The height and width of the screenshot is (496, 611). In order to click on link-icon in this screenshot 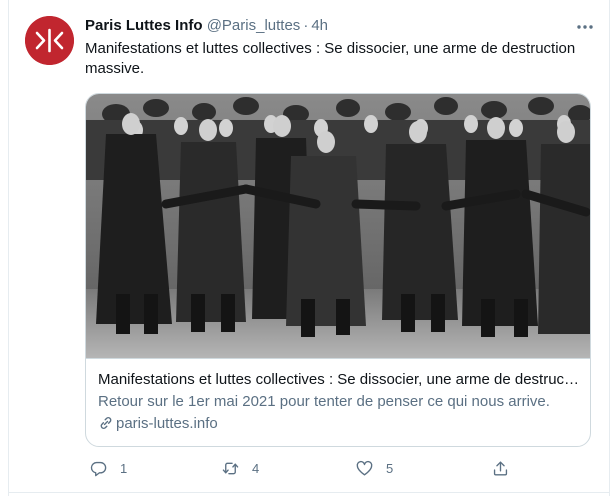, I will do `click(106, 423)`.